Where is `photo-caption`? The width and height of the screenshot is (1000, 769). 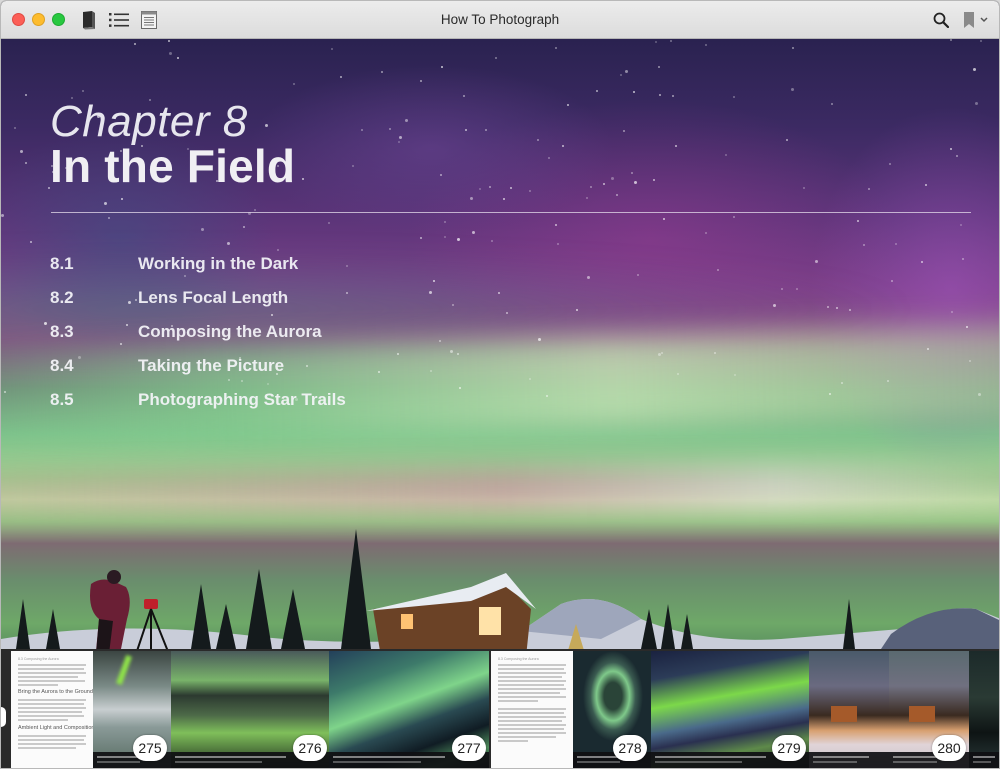
photo-caption is located at coordinates (984, 760).